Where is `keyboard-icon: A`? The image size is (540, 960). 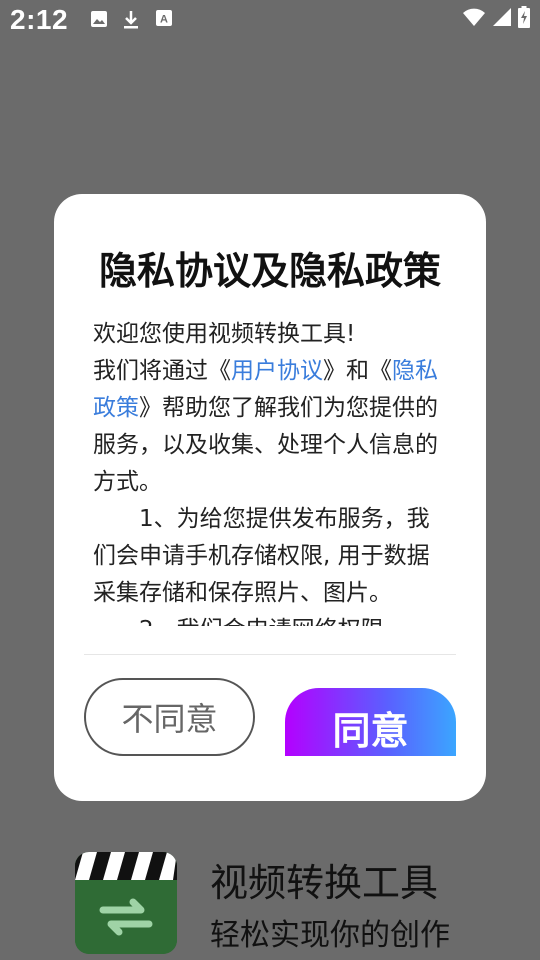
keyboard-icon: A is located at coordinates (164, 18).